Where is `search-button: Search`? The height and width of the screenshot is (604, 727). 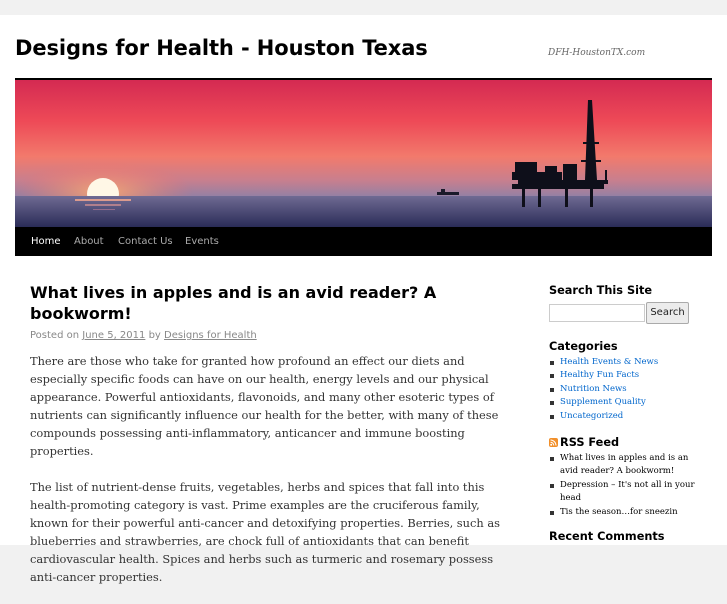
search-button: Search is located at coordinates (667, 313).